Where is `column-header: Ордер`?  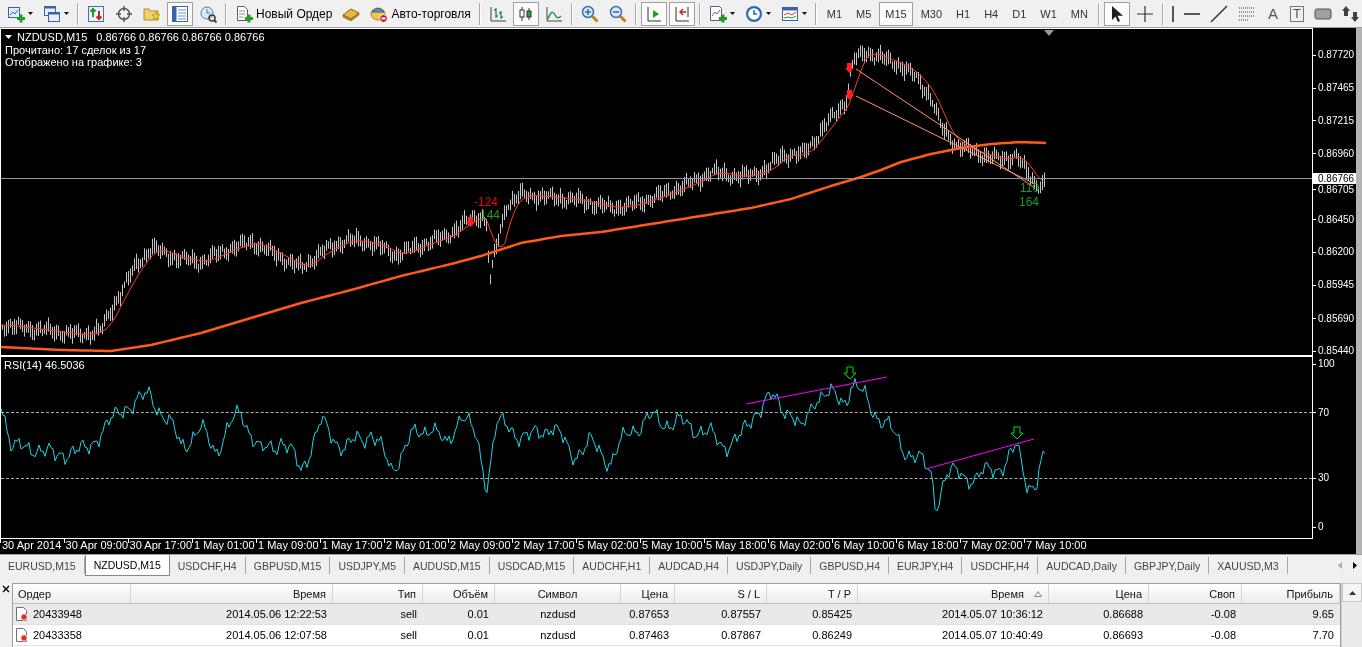
column-header: Ордер is located at coordinates (72, 593).